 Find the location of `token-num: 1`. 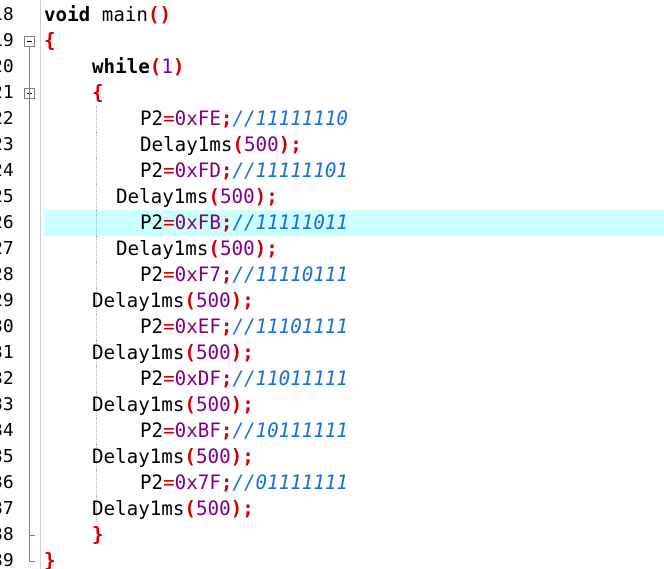

token-num: 1 is located at coordinates (167, 66).